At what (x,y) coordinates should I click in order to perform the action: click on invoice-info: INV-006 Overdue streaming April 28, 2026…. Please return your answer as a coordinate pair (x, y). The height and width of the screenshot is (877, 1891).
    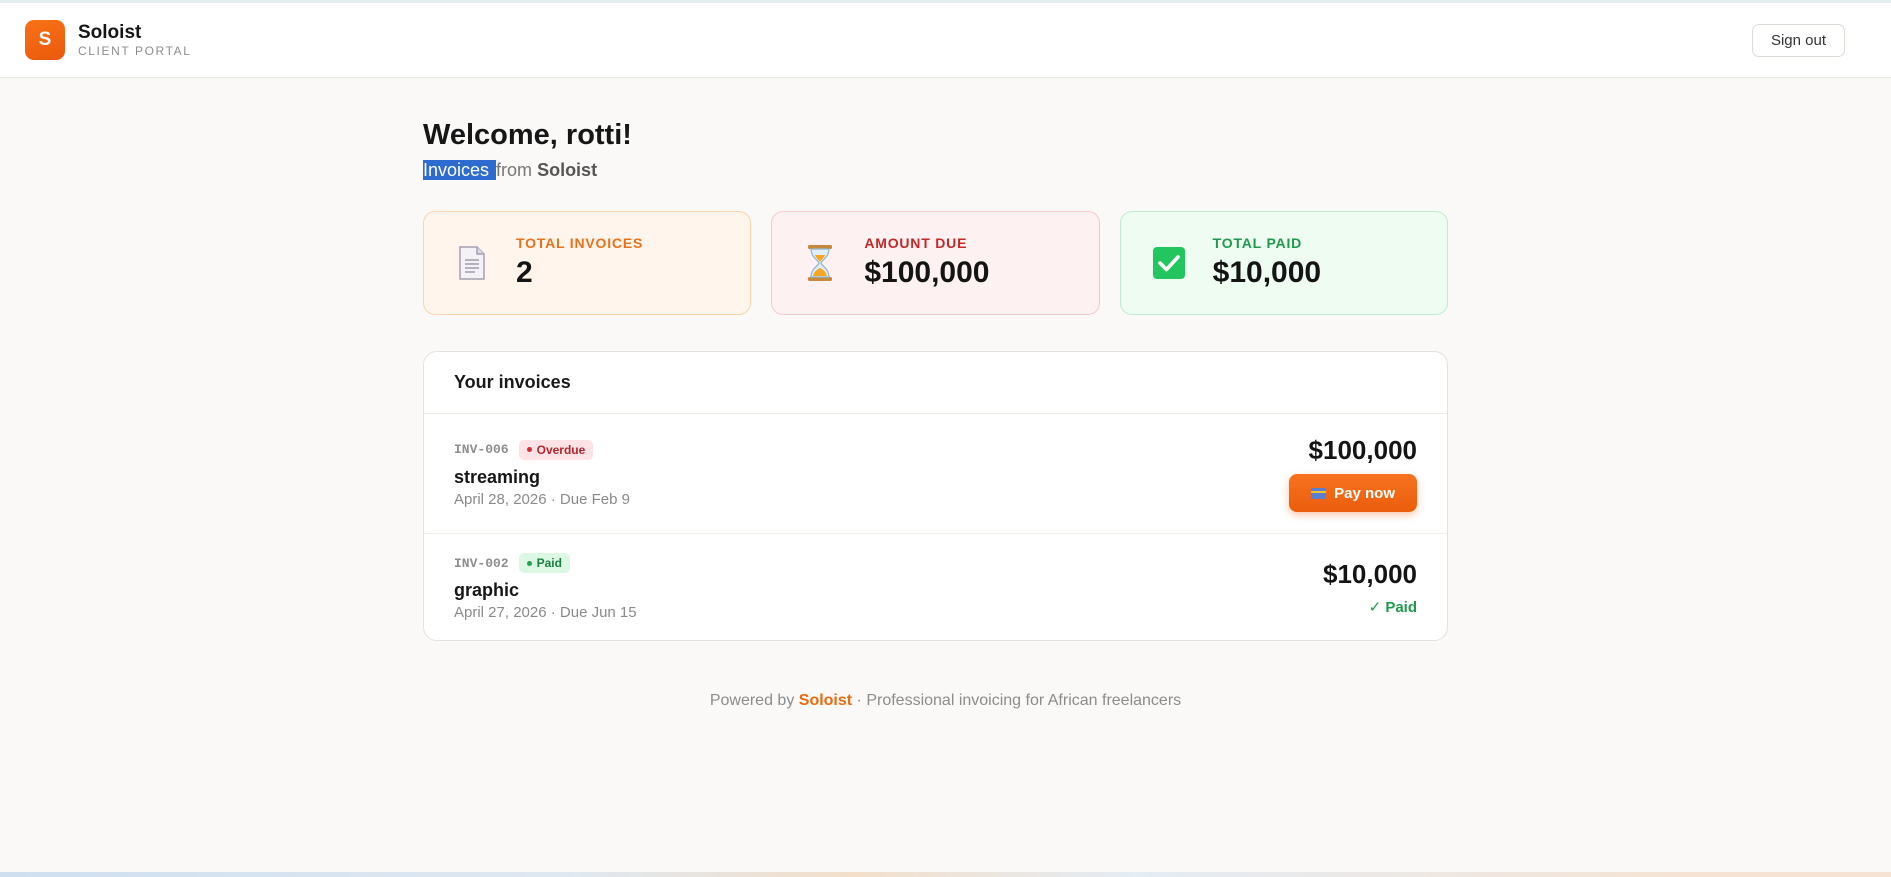
    Looking at the image, I should click on (542, 473).